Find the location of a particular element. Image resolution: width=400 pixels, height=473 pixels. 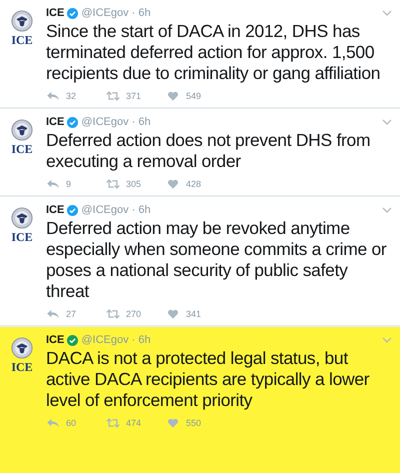

retweet-count: 270 is located at coordinates (134, 314).